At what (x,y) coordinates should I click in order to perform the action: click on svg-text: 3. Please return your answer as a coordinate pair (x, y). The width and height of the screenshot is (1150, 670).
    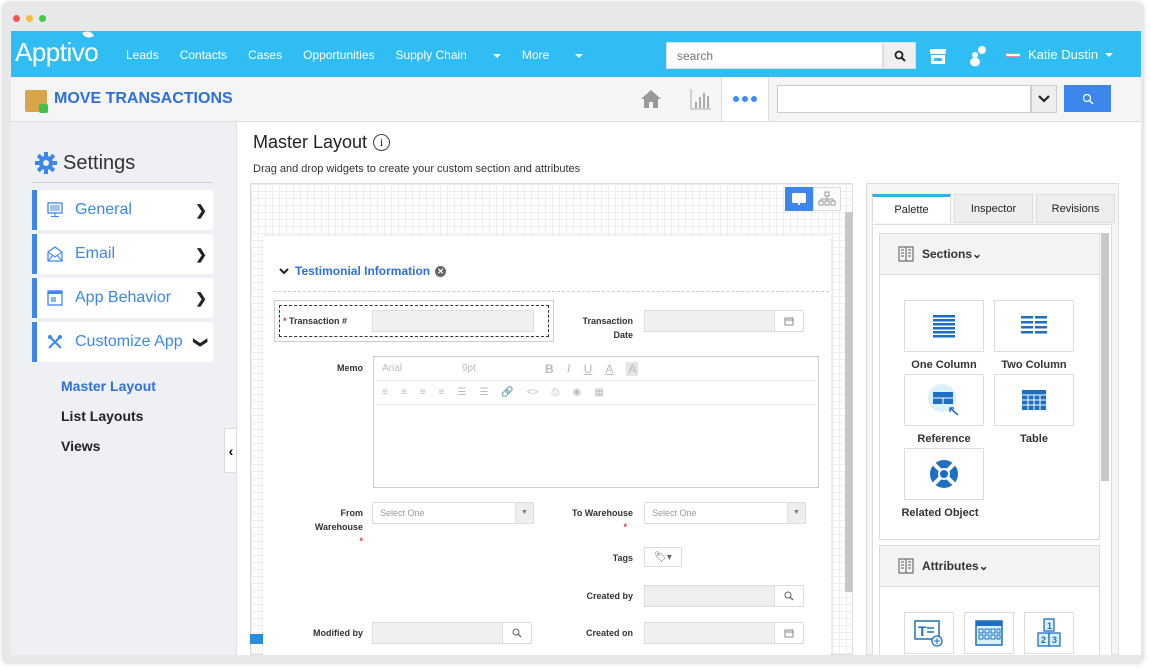
    Looking at the image, I should click on (1054, 640).